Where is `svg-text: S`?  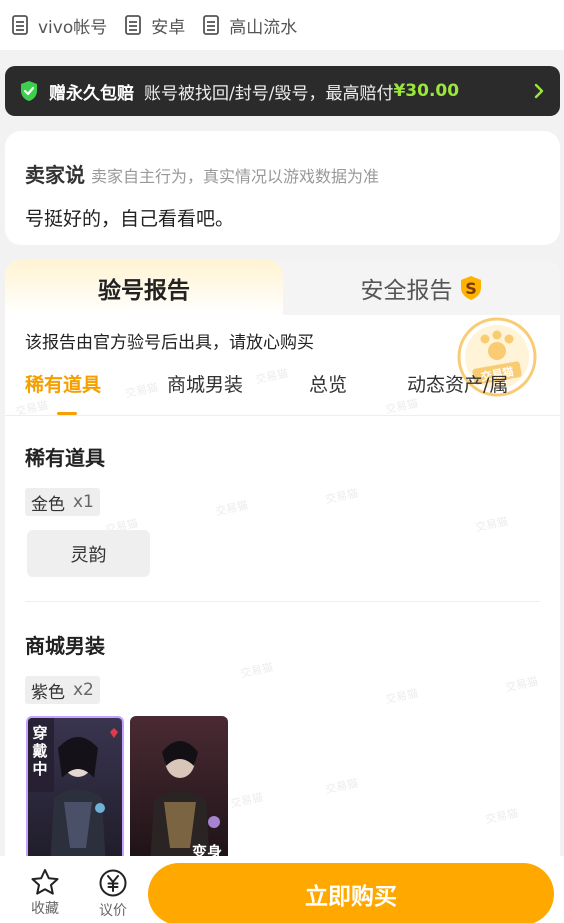 svg-text: S is located at coordinates (471, 288).